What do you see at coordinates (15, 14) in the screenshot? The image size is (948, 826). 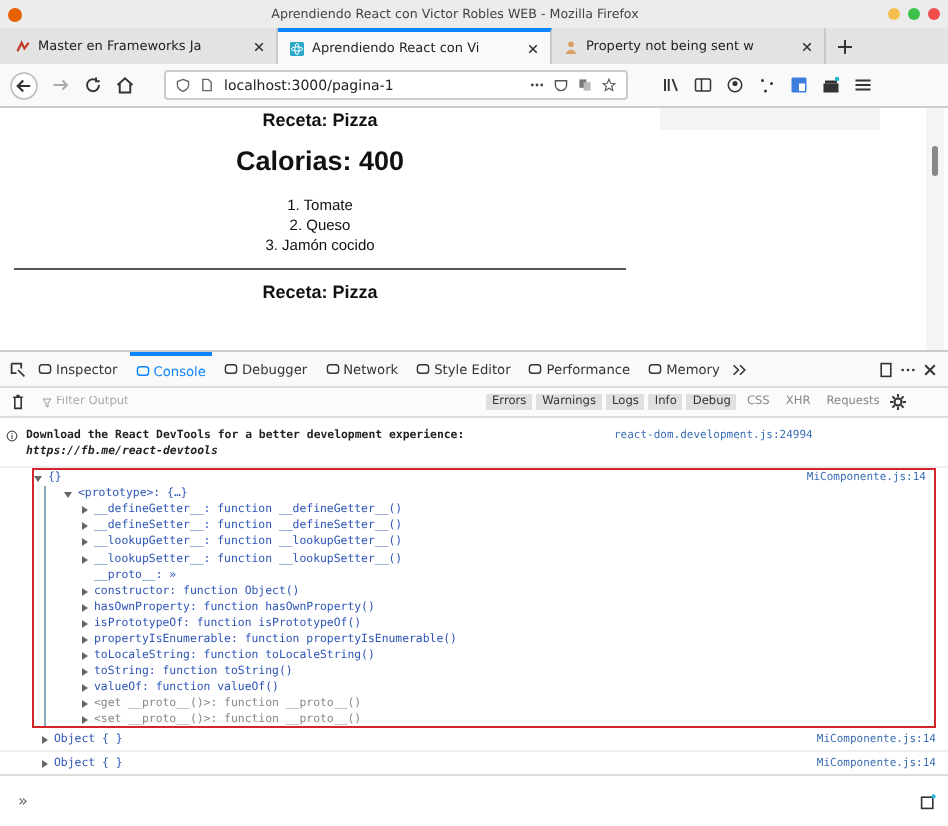 I see `firefox-icon` at bounding box center [15, 14].